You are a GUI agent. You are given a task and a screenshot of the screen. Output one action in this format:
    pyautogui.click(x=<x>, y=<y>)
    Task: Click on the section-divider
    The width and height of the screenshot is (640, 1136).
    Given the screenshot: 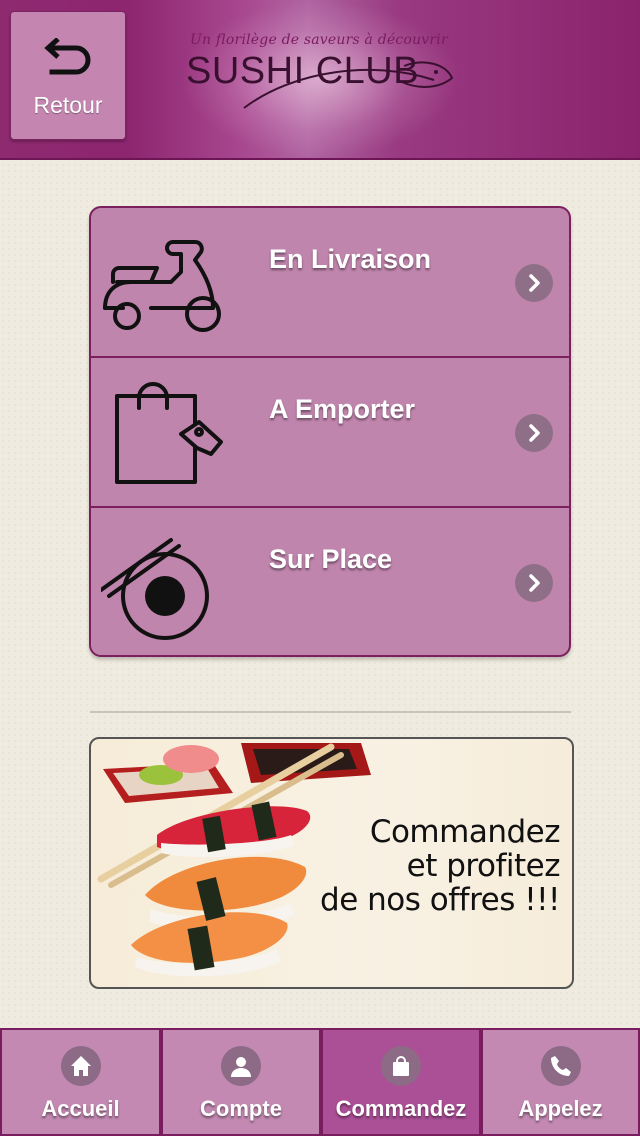 What is the action you would take?
    pyautogui.click(x=330, y=712)
    